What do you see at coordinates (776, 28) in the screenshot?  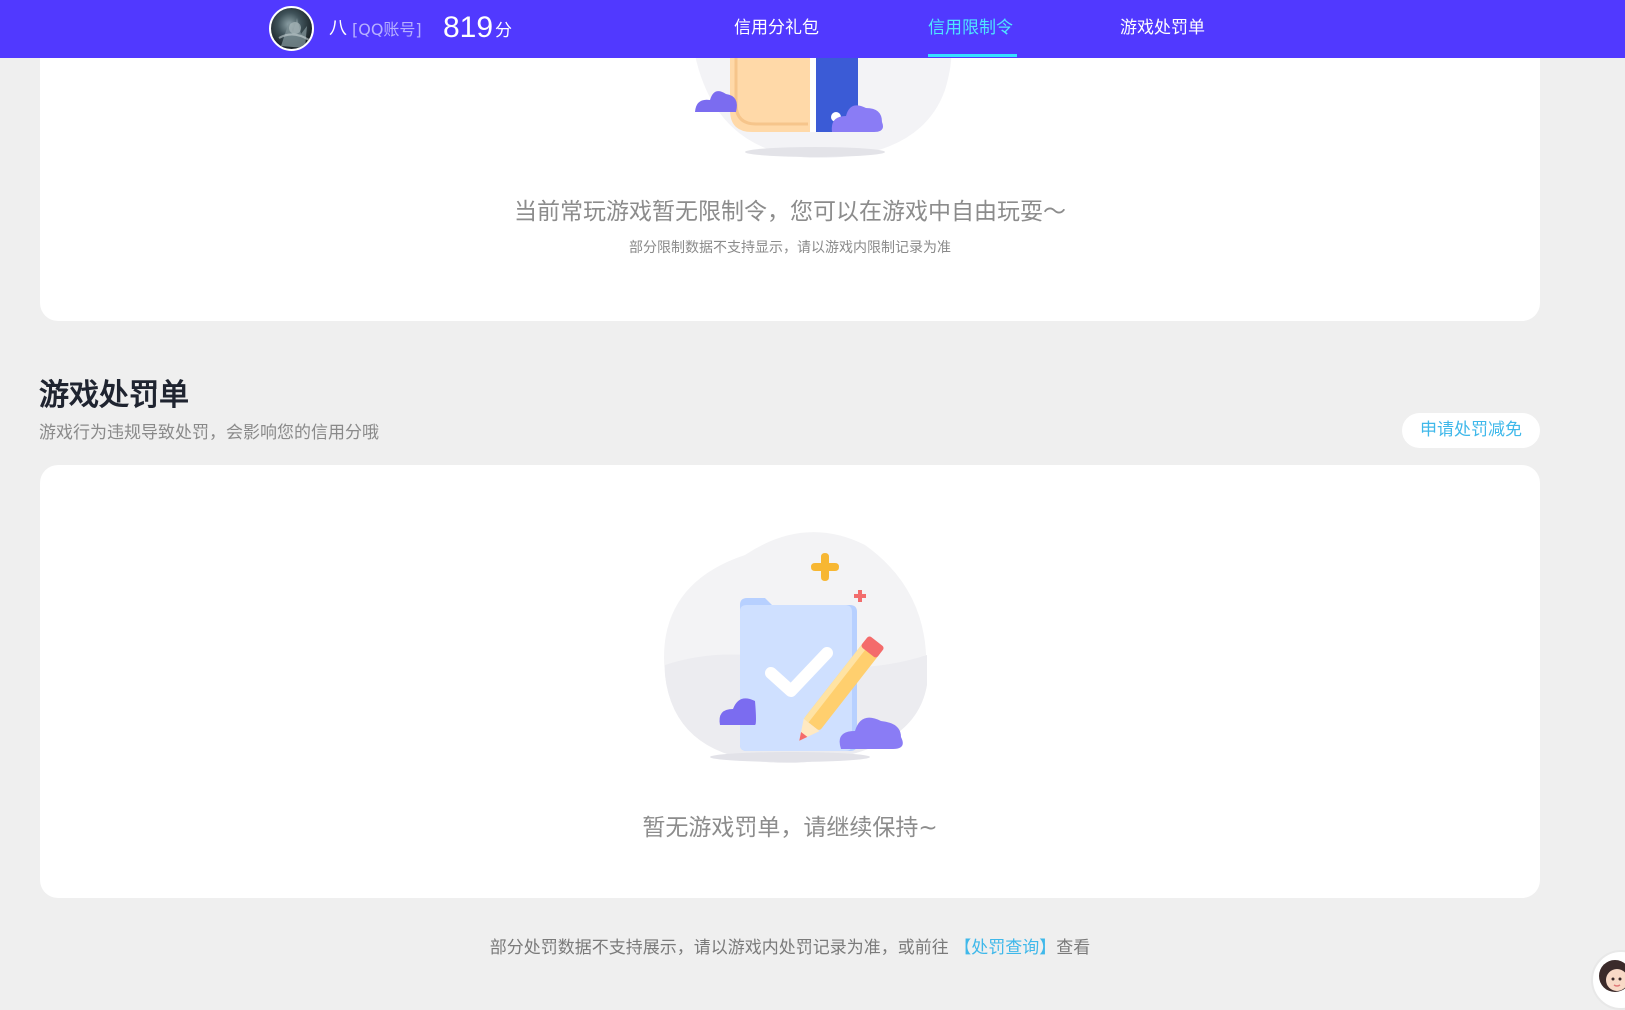 I see `tab-credit-gift: 信用分礼包` at bounding box center [776, 28].